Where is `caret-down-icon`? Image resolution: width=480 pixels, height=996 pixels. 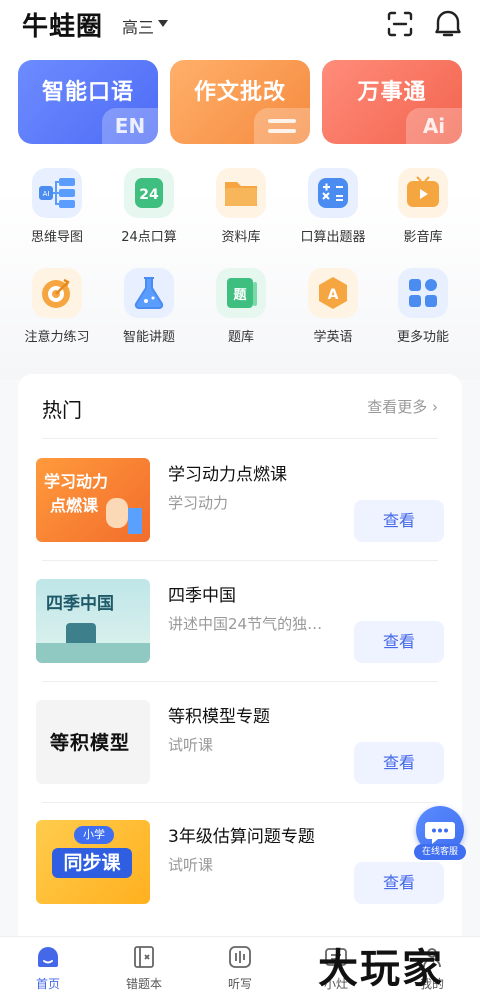
caret-down-icon is located at coordinates (163, 23).